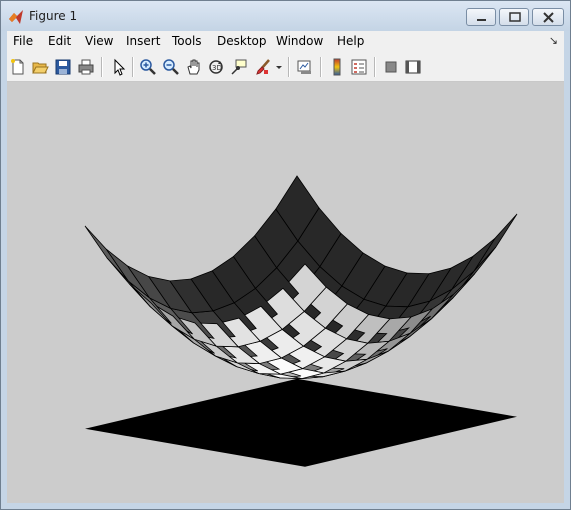 Image resolution: width=571 pixels, height=510 pixels. Describe the element at coordinates (63, 67) in the screenshot. I see `save-icon` at that location.